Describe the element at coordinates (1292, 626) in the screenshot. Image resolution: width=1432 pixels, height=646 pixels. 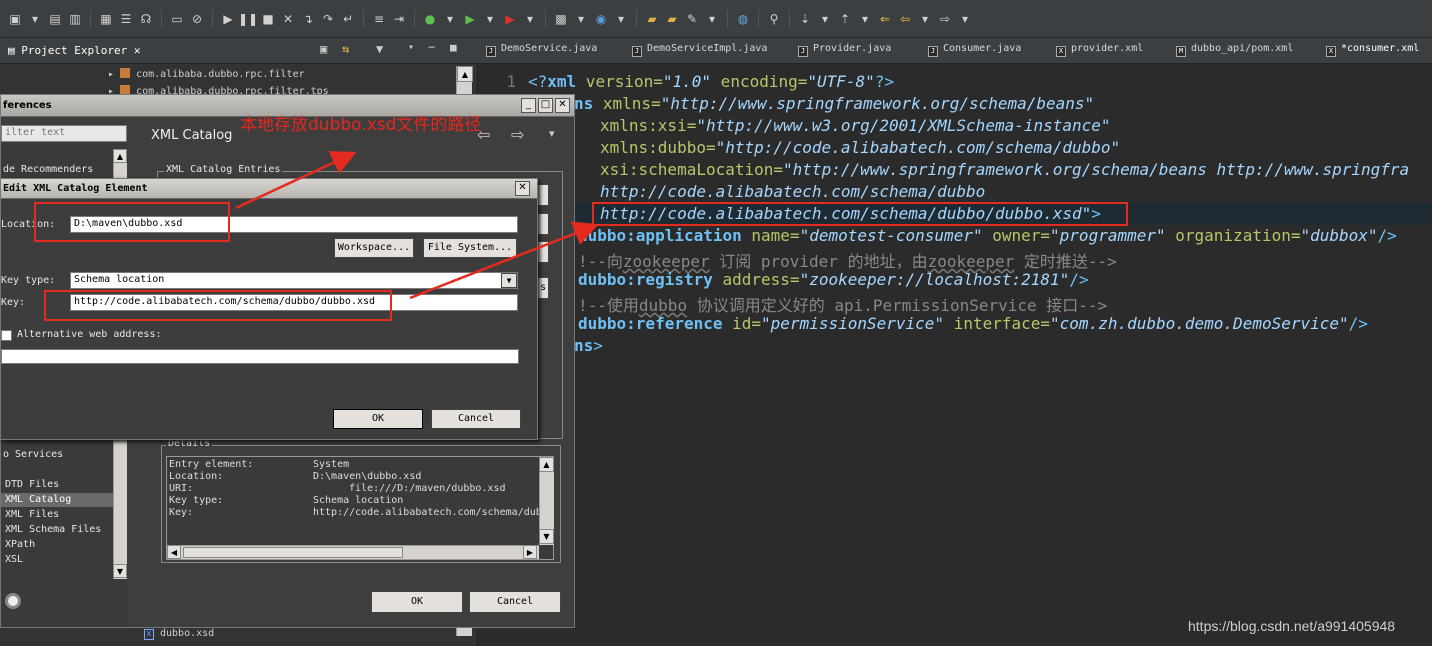
I see `watermark: https://blog.csdn.net/a991405948` at that location.